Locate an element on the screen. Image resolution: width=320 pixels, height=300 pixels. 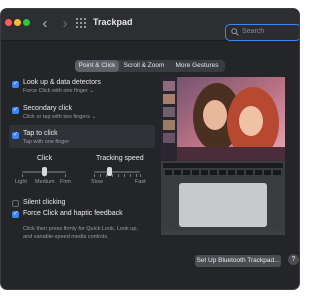
look-up-checkbox: ✓ is located at coordinates (15, 84).